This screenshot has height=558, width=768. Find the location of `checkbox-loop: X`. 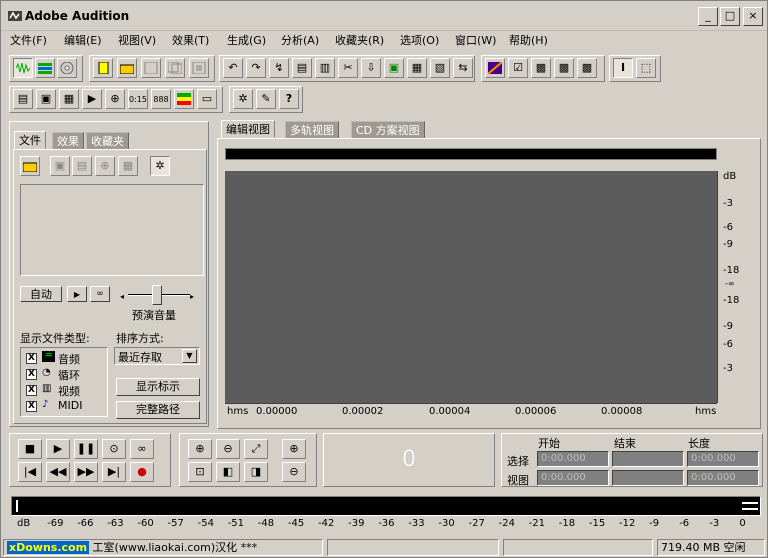

checkbox-loop: X is located at coordinates (31, 374).